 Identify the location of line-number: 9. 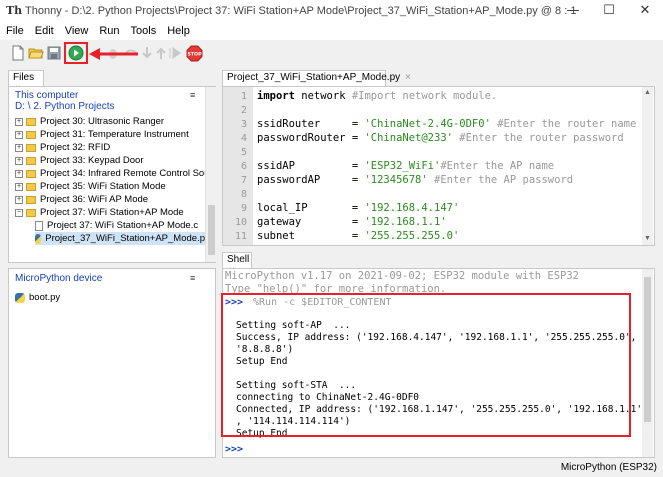
(243, 208).